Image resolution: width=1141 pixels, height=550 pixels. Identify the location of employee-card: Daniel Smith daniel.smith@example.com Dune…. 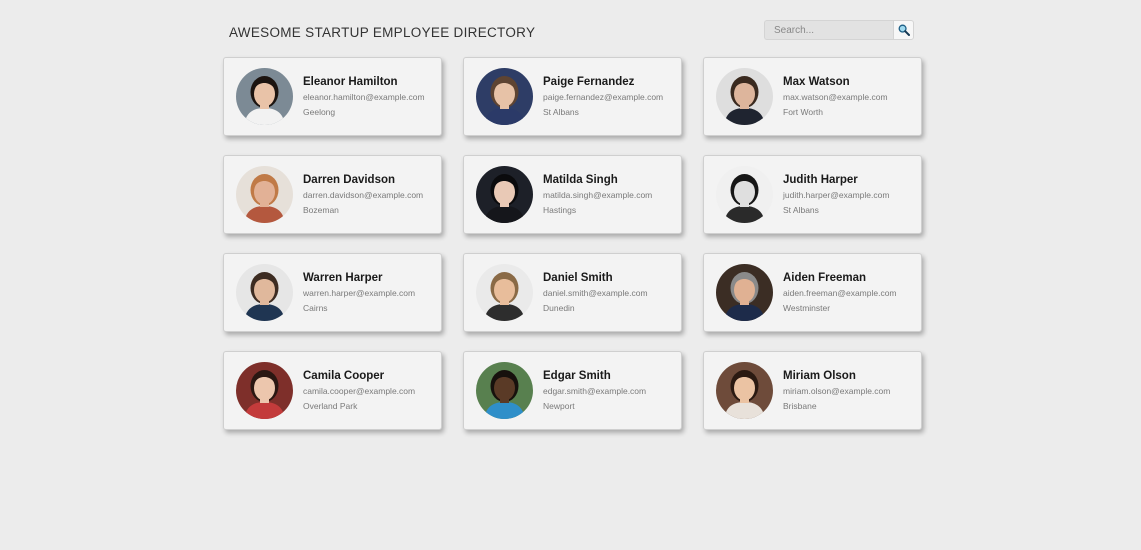
(572, 292).